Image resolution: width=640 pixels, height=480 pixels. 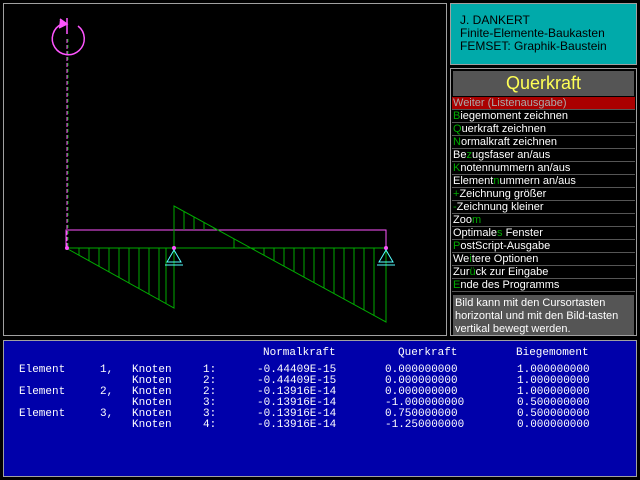 What do you see at coordinates (68, 37) in the screenshot?
I see `rotation-arrow-icon` at bounding box center [68, 37].